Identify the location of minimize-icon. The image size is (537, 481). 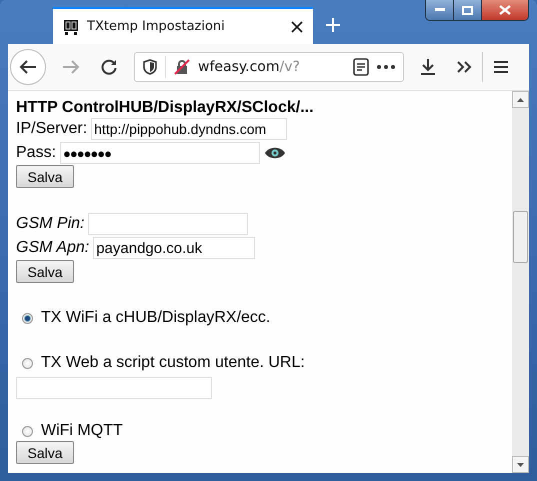
(439, 10).